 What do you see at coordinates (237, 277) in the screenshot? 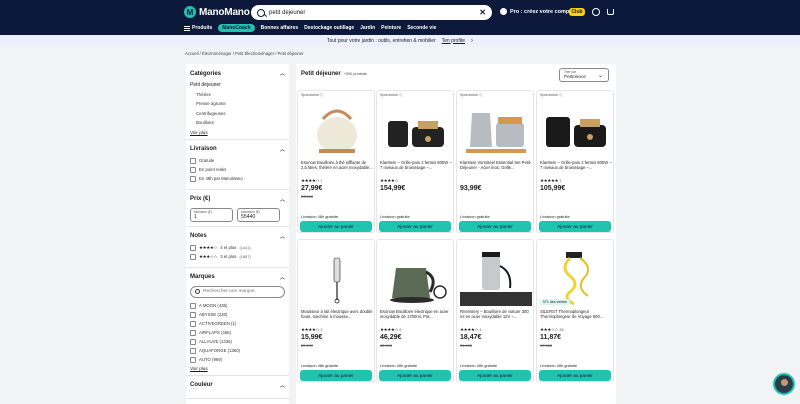
I see `brands-header: Marques ︿` at bounding box center [237, 277].